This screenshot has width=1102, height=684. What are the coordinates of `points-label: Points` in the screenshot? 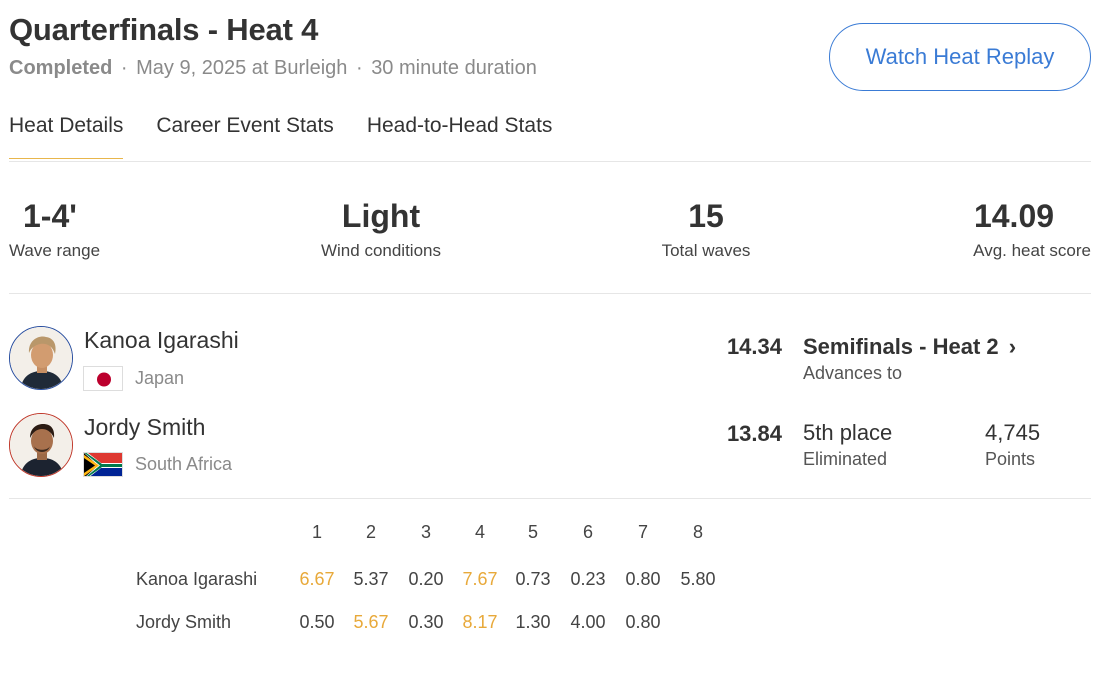 It's located at (1010, 459).